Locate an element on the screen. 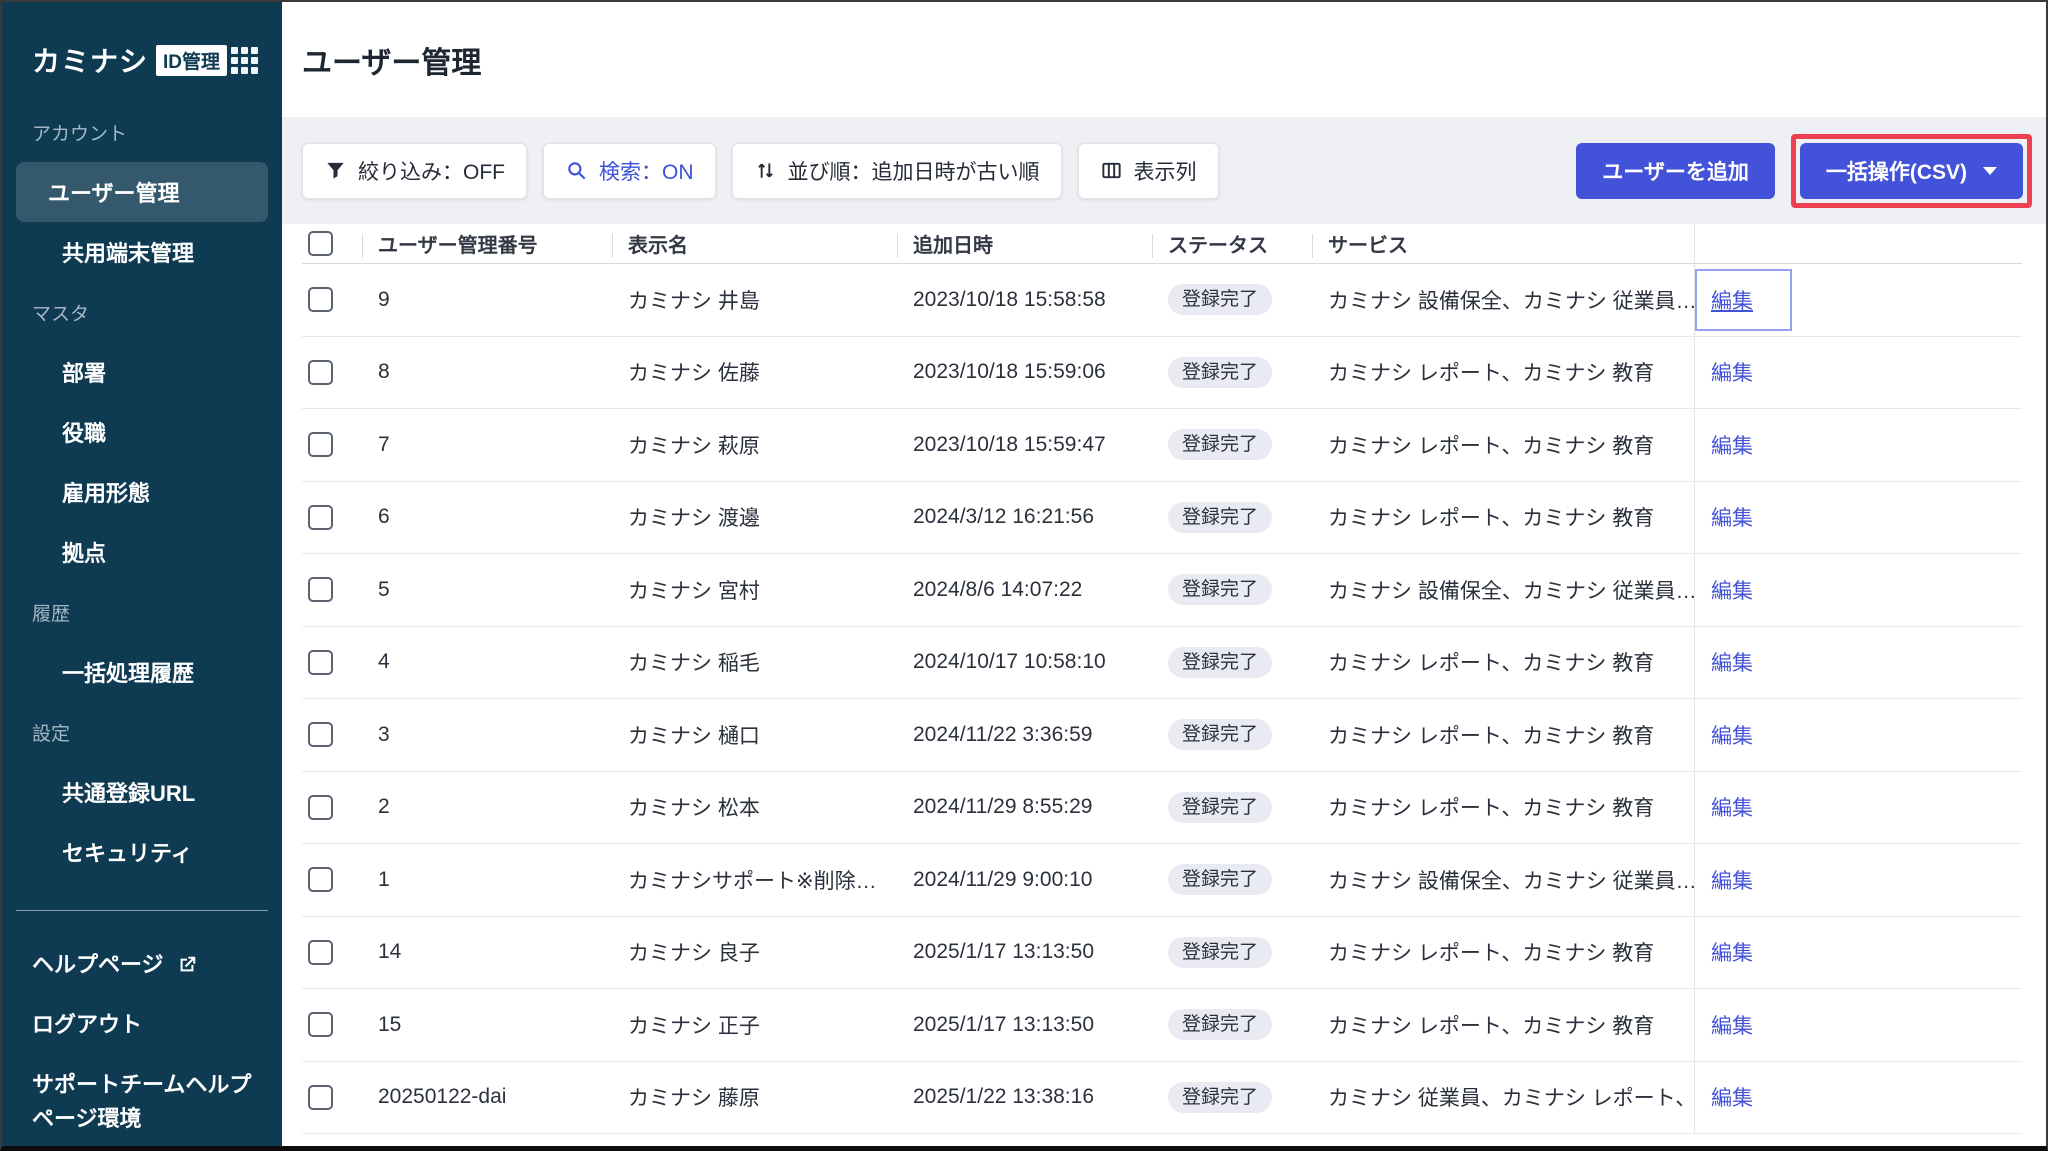  header-edit is located at coordinates (1743, 243).